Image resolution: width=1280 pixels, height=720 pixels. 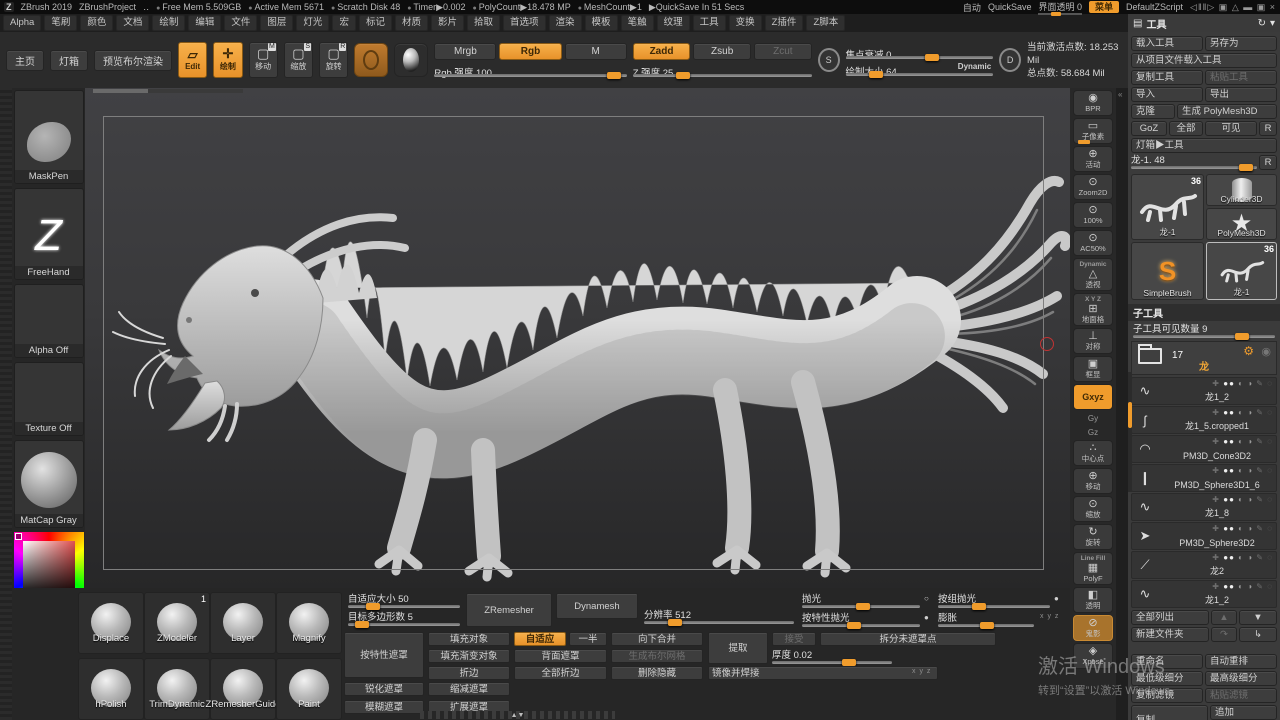 I want to click on menu-item: 影片, so click(x=447, y=23).